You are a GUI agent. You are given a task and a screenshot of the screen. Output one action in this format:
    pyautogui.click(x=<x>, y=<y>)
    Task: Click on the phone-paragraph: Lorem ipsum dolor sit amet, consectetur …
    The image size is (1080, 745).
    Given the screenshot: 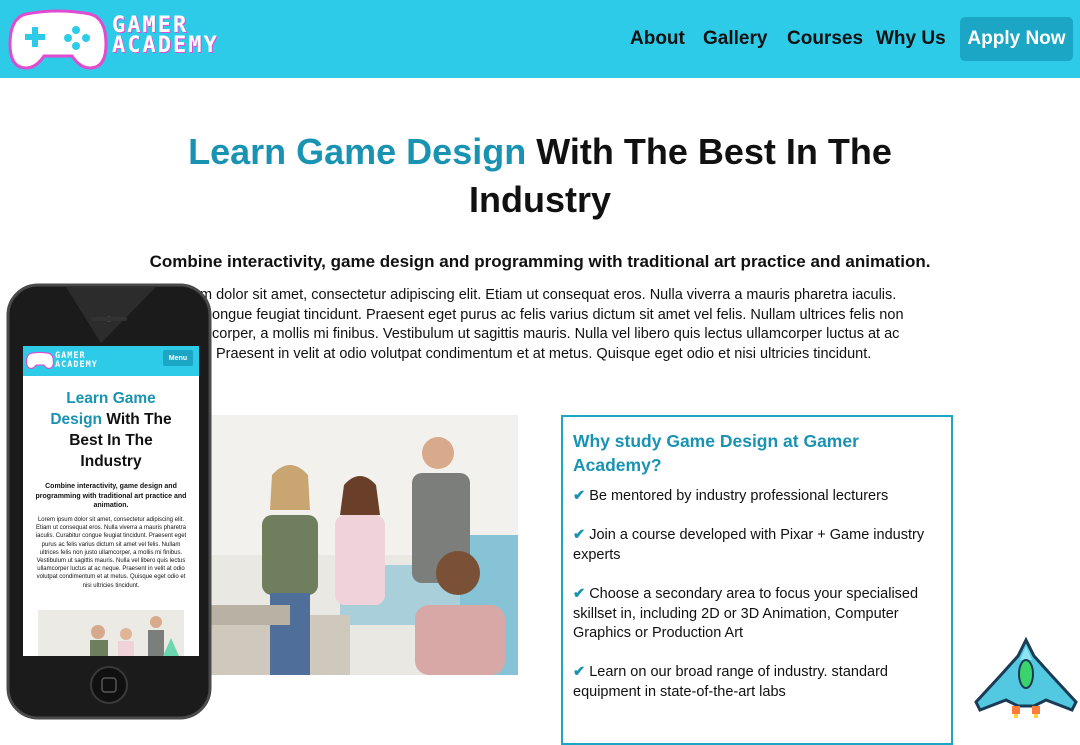 What is the action you would take?
    pyautogui.click(x=111, y=553)
    